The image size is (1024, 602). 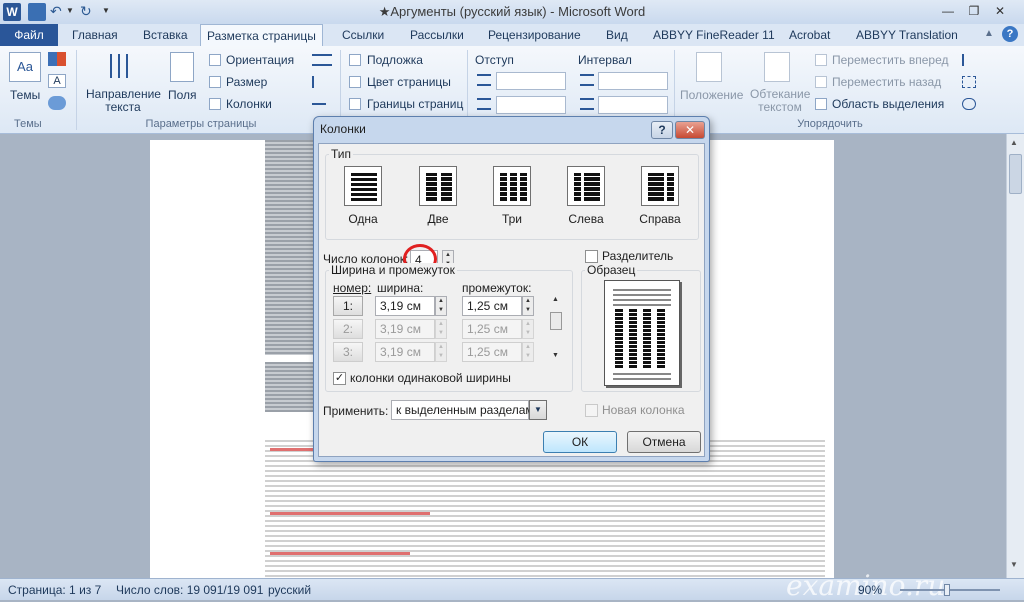 I want to click on tab-references: Ссылки, so click(x=363, y=35).